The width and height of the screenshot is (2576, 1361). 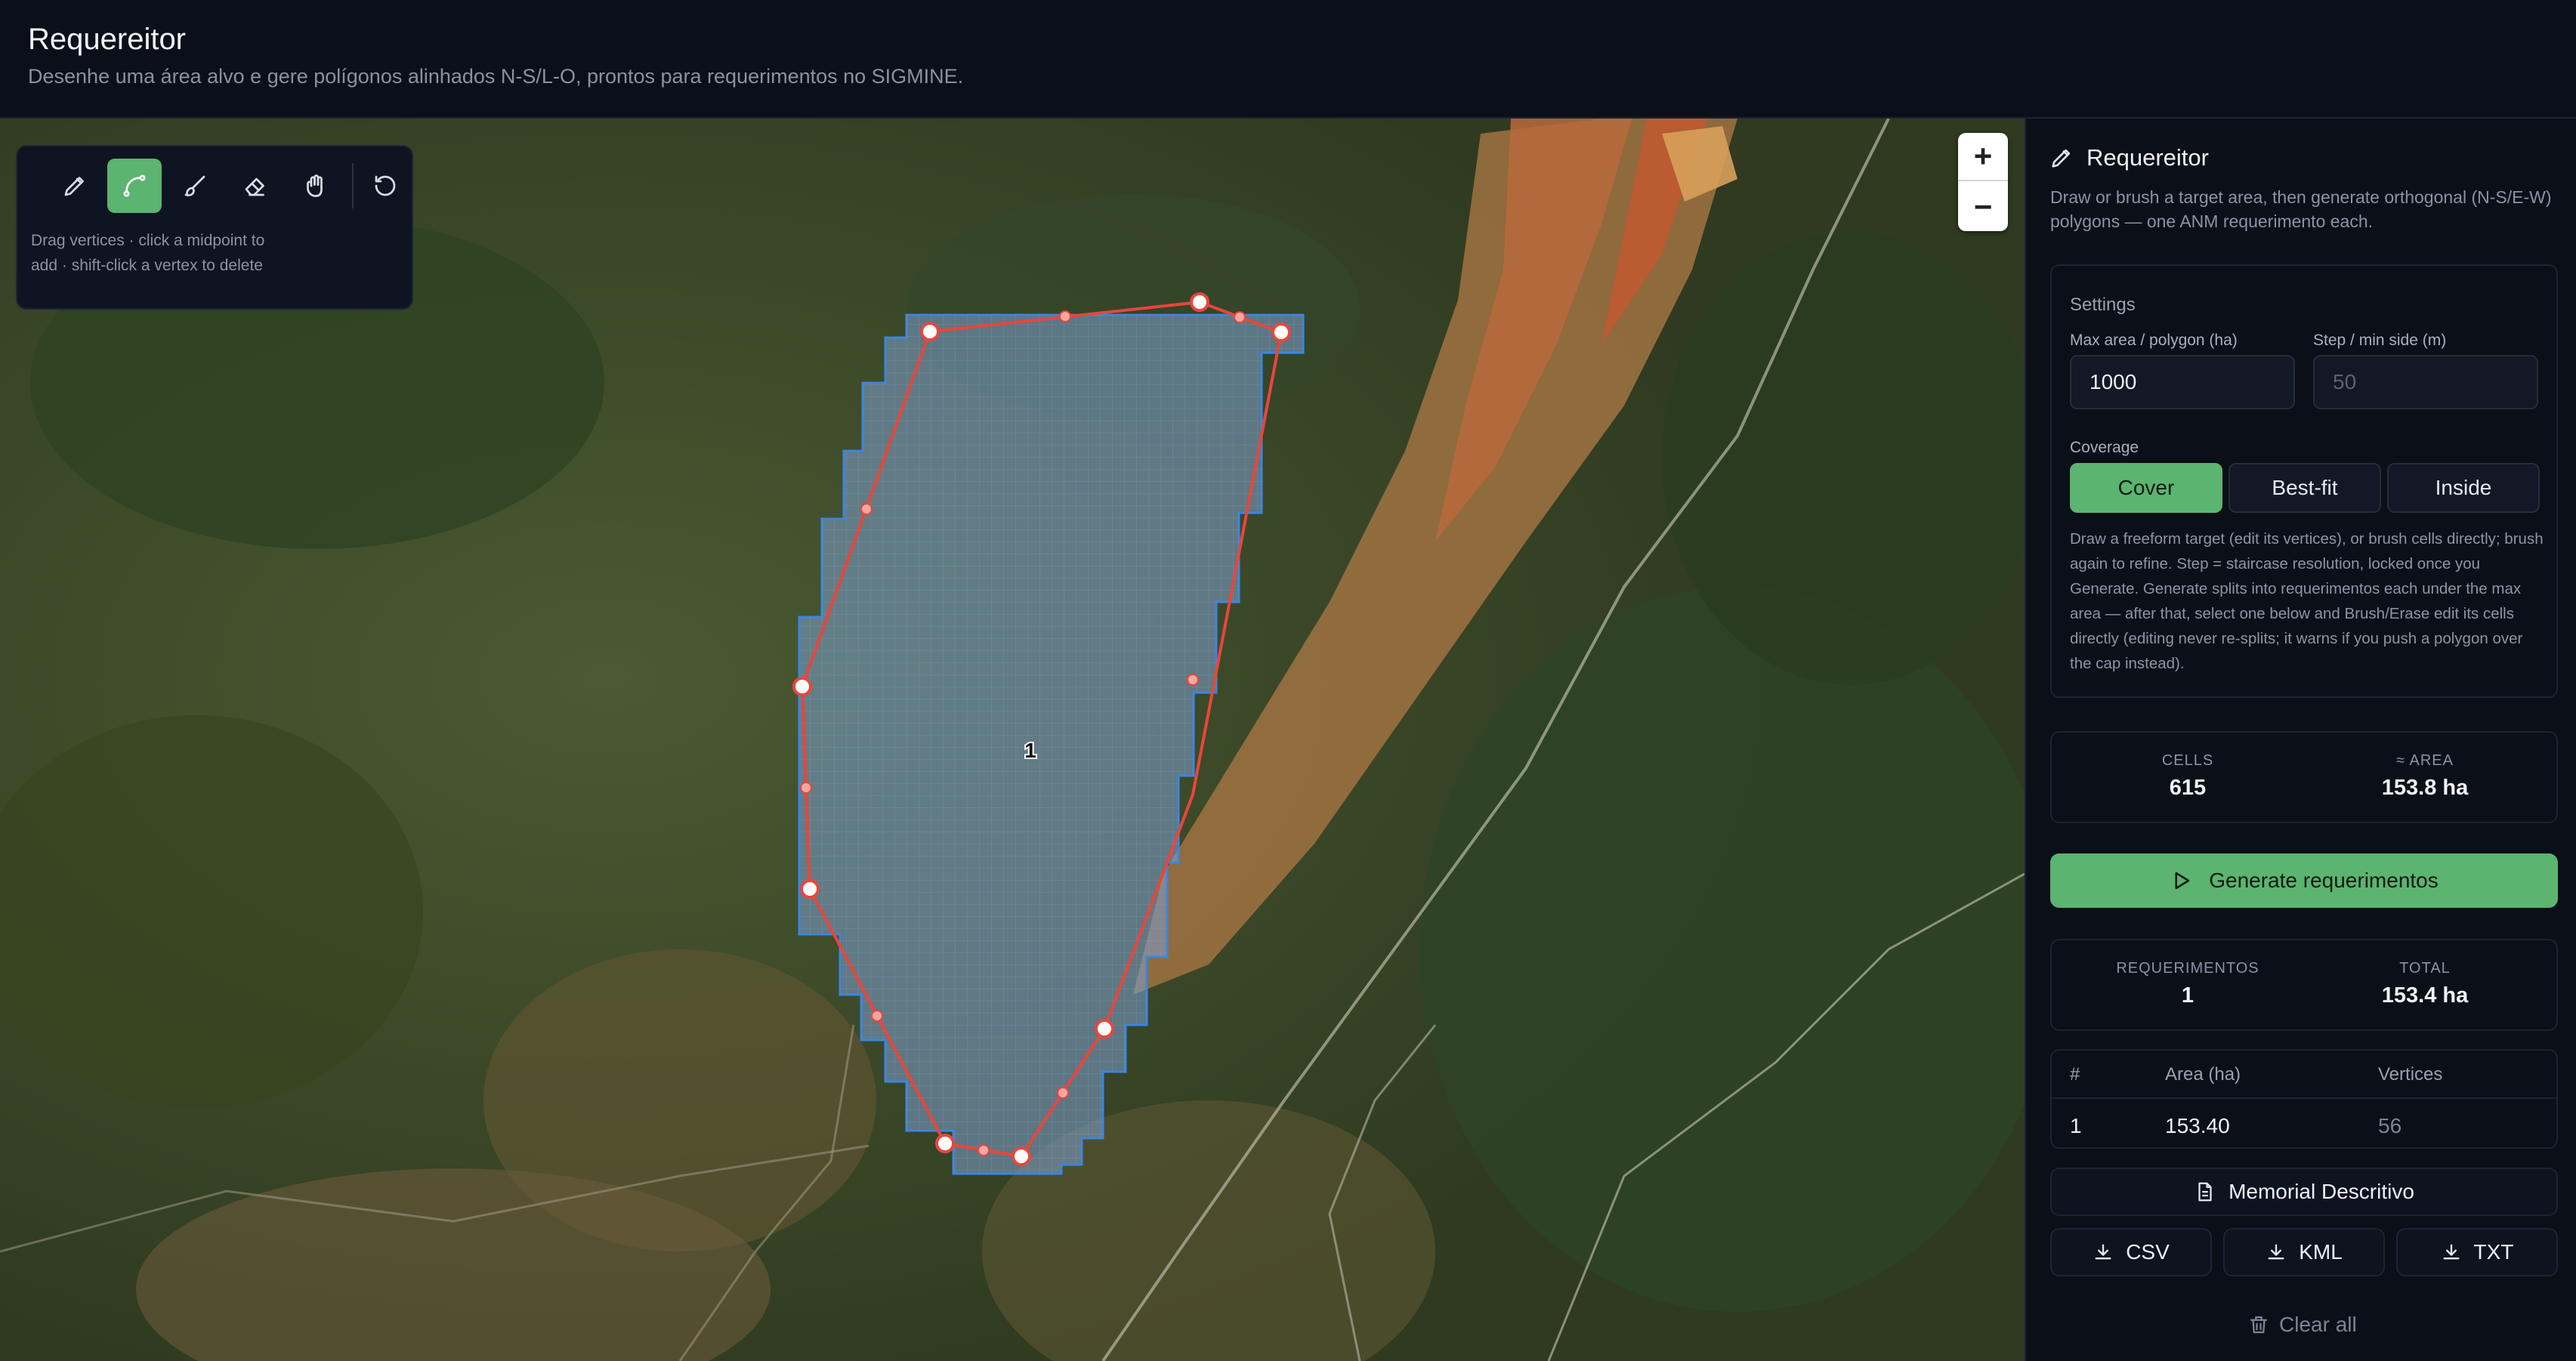 What do you see at coordinates (2425, 760) in the screenshot?
I see `area-label: ≈ AREA` at bounding box center [2425, 760].